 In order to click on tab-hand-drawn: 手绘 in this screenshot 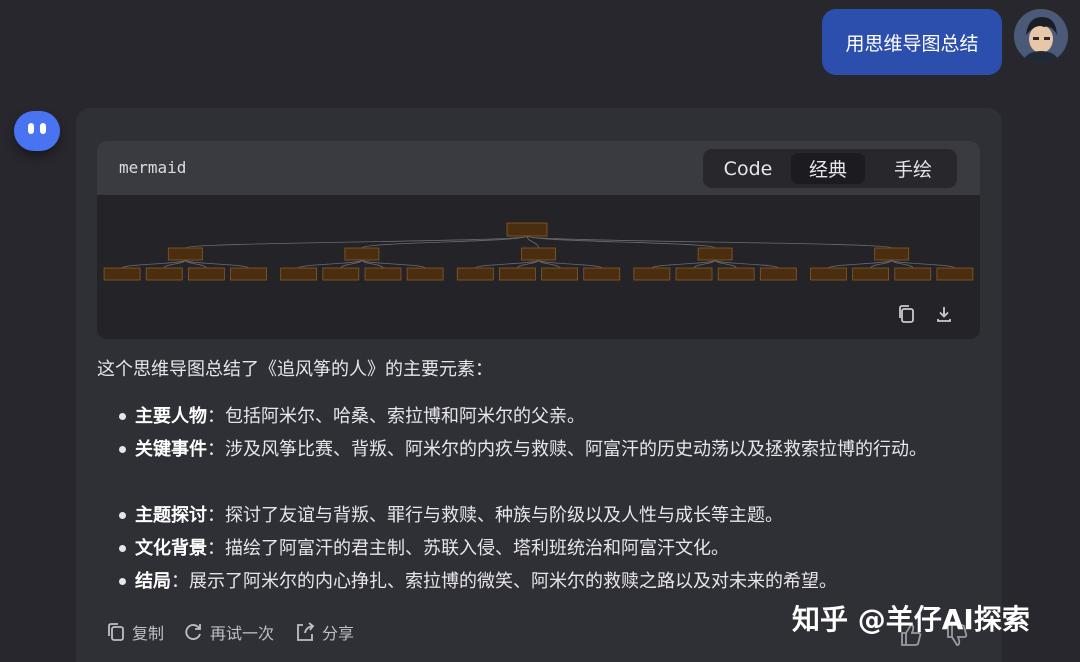, I will do `click(913, 168)`.